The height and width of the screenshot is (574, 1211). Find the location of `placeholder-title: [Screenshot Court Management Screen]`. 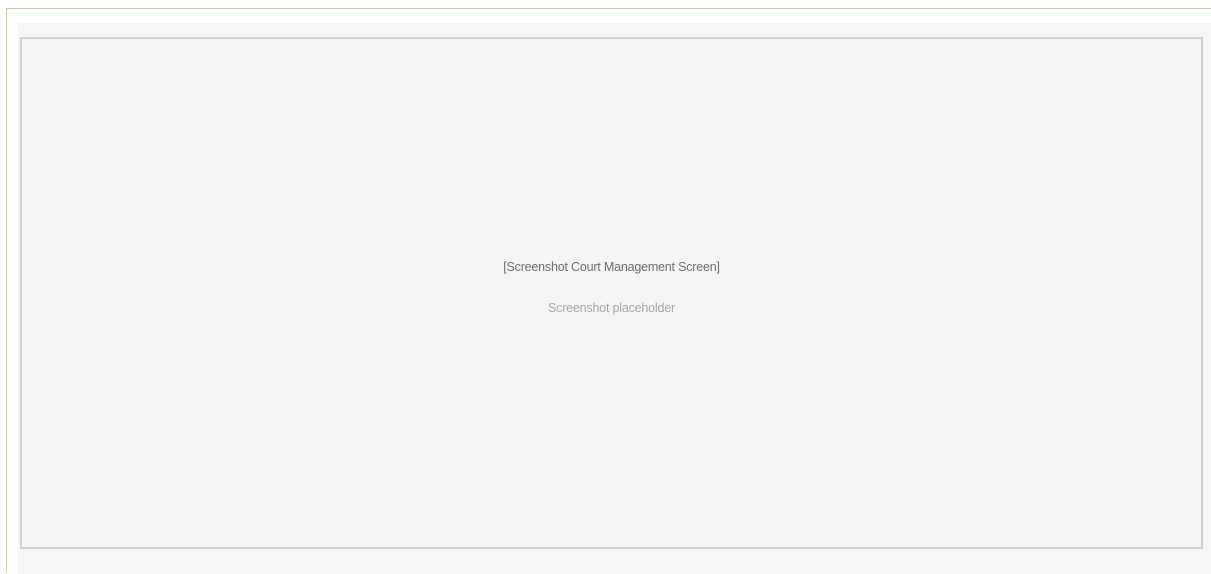

placeholder-title: [Screenshot Court Management Screen] is located at coordinates (611, 267).